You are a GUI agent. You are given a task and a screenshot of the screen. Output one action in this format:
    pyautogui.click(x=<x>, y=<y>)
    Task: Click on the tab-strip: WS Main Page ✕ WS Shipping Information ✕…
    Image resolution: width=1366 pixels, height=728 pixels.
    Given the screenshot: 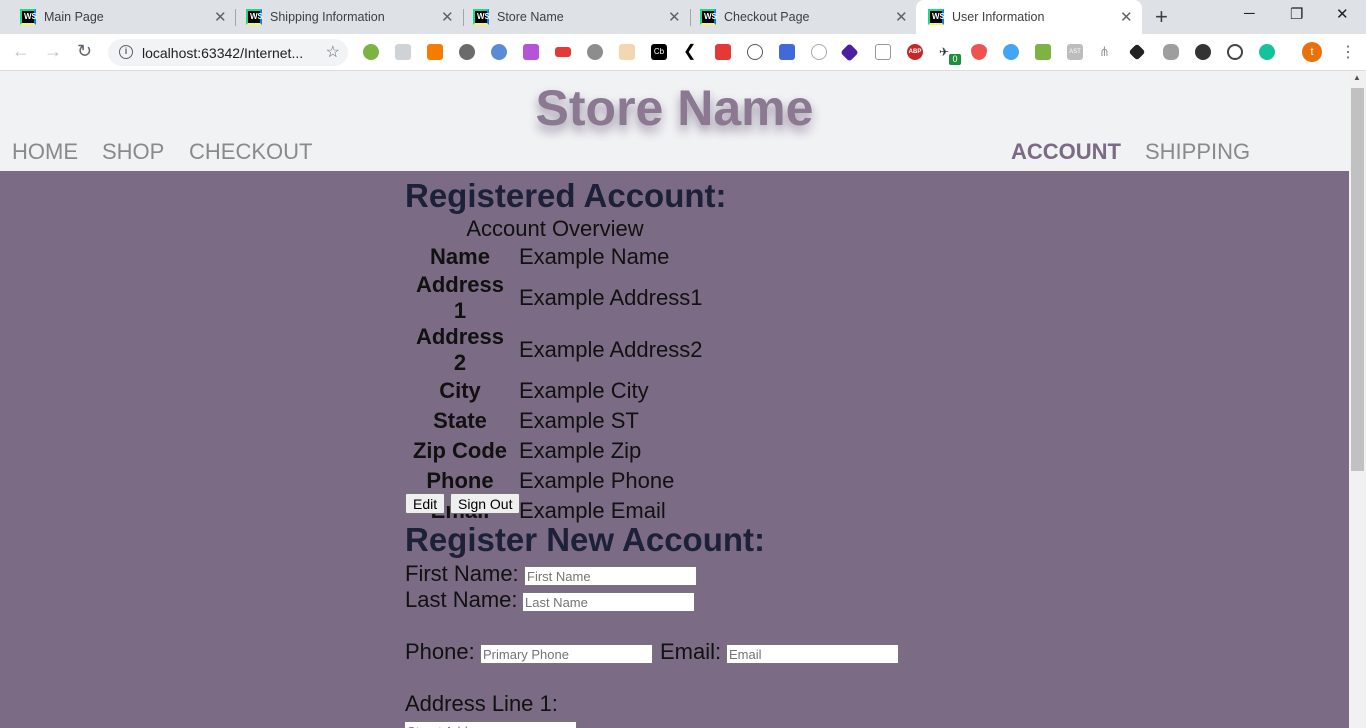 What is the action you would take?
    pyautogui.click(x=683, y=17)
    